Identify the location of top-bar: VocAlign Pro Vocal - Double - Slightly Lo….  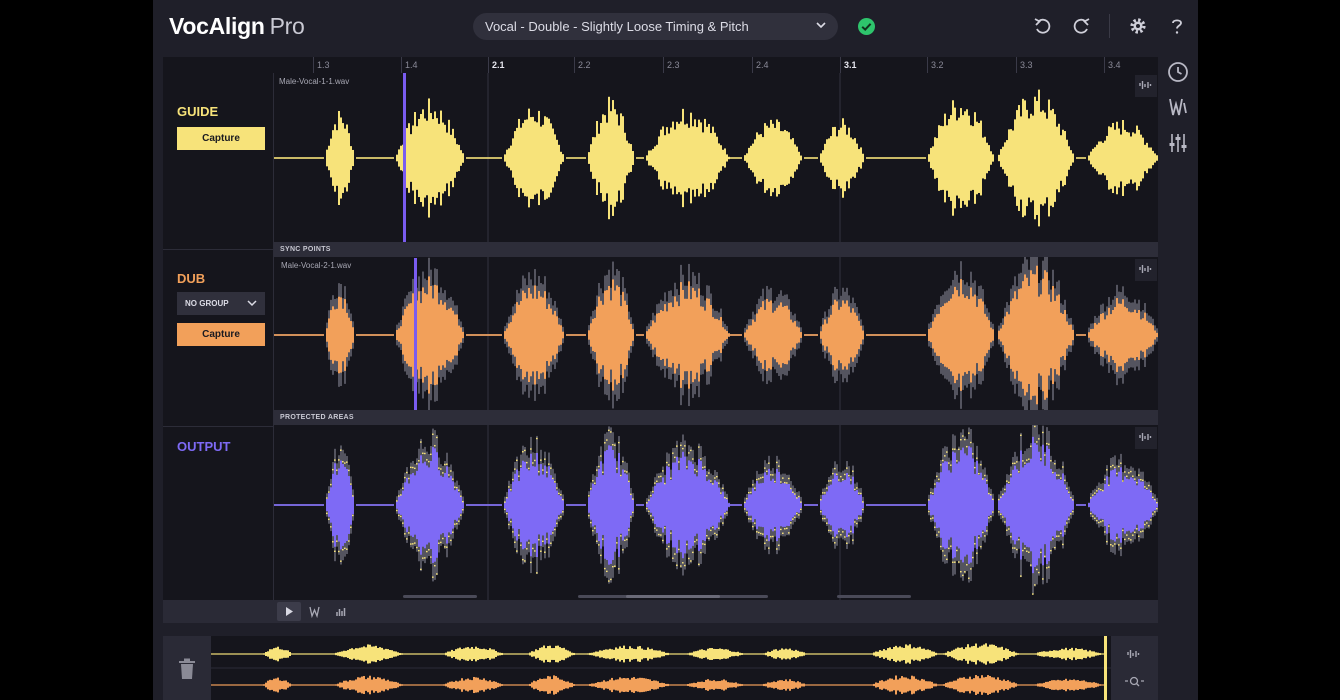
(675, 26).